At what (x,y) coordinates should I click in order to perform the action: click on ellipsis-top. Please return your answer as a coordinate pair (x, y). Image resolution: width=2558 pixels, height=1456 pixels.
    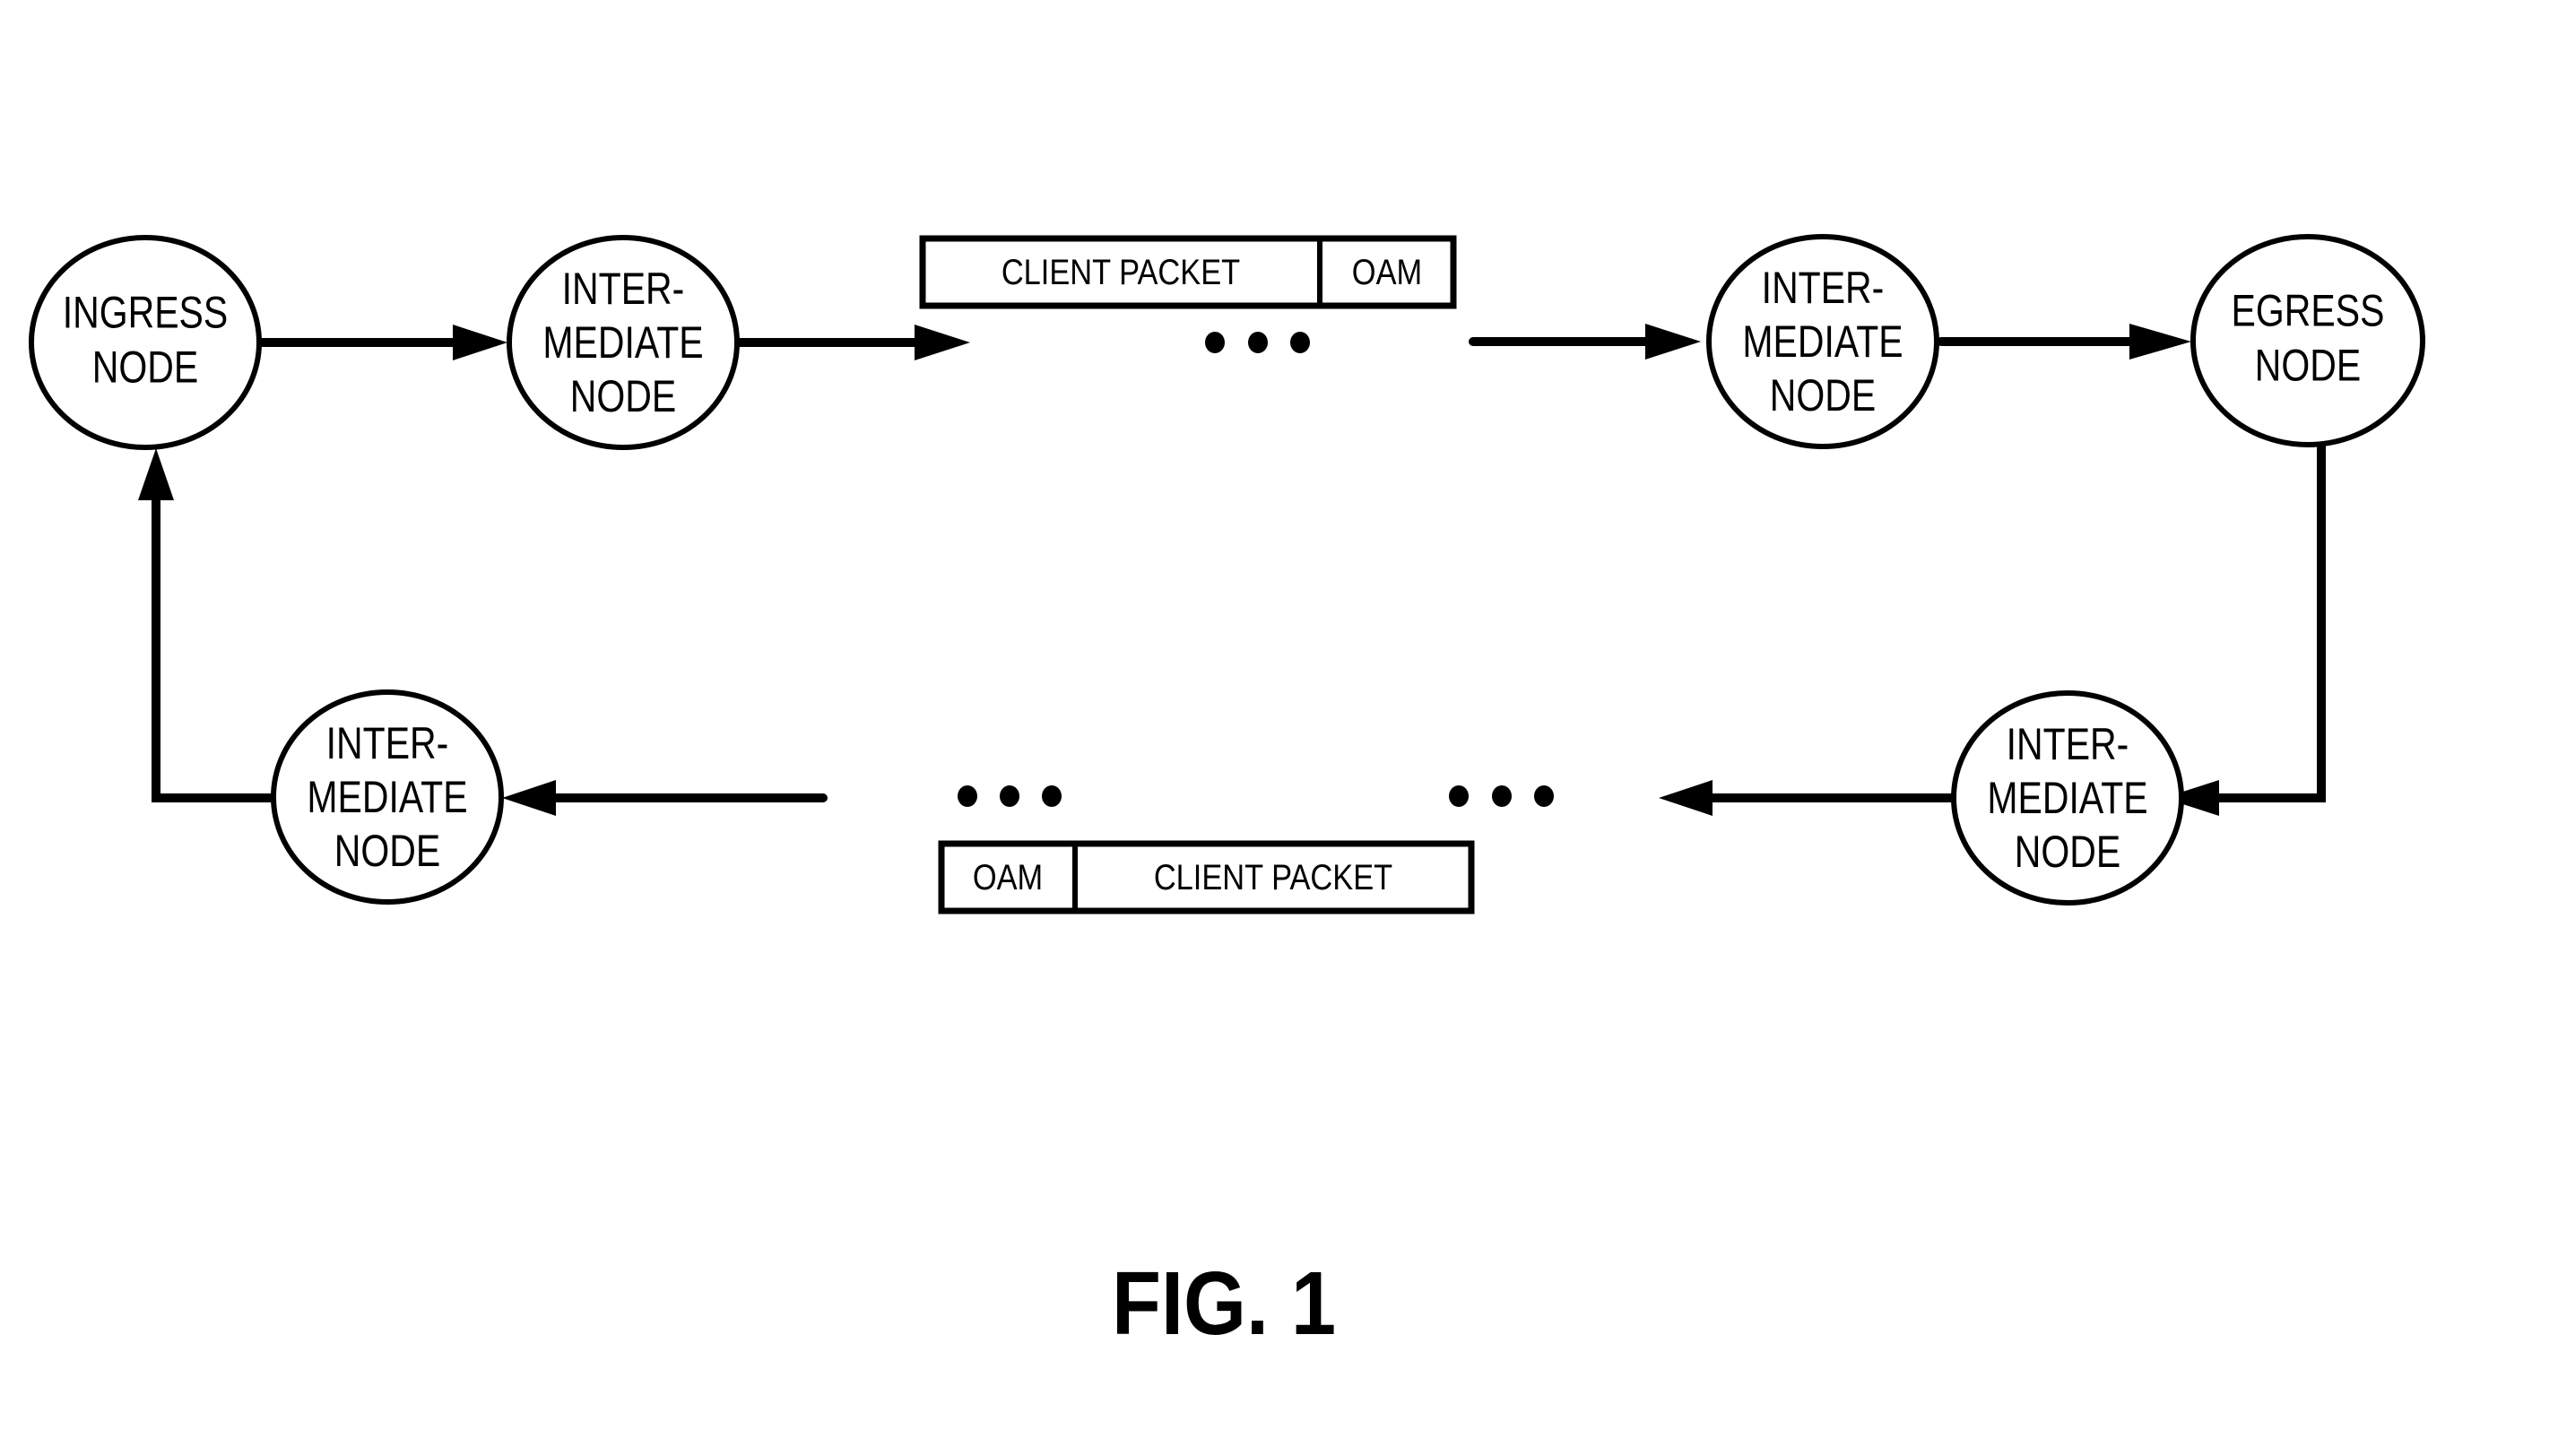
    Looking at the image, I should click on (1258, 342).